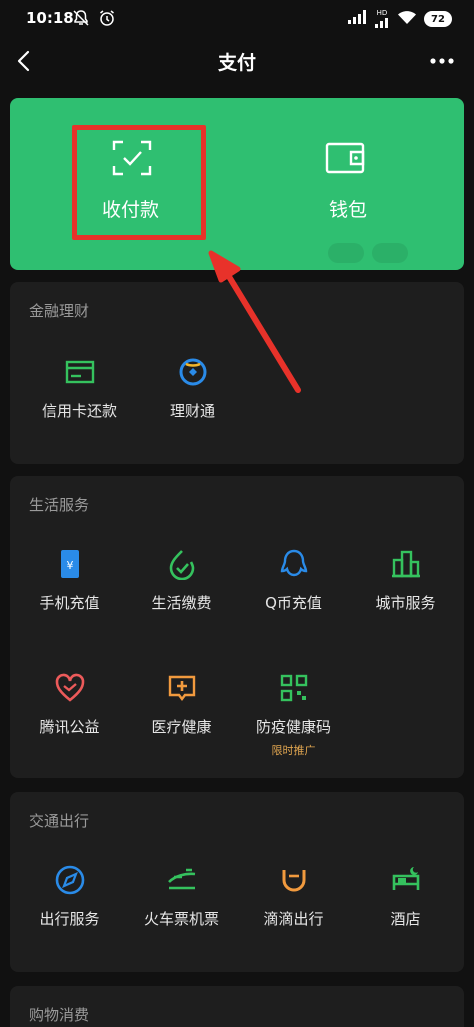  I want to click on tile-hotel: 酒店, so click(405, 909).